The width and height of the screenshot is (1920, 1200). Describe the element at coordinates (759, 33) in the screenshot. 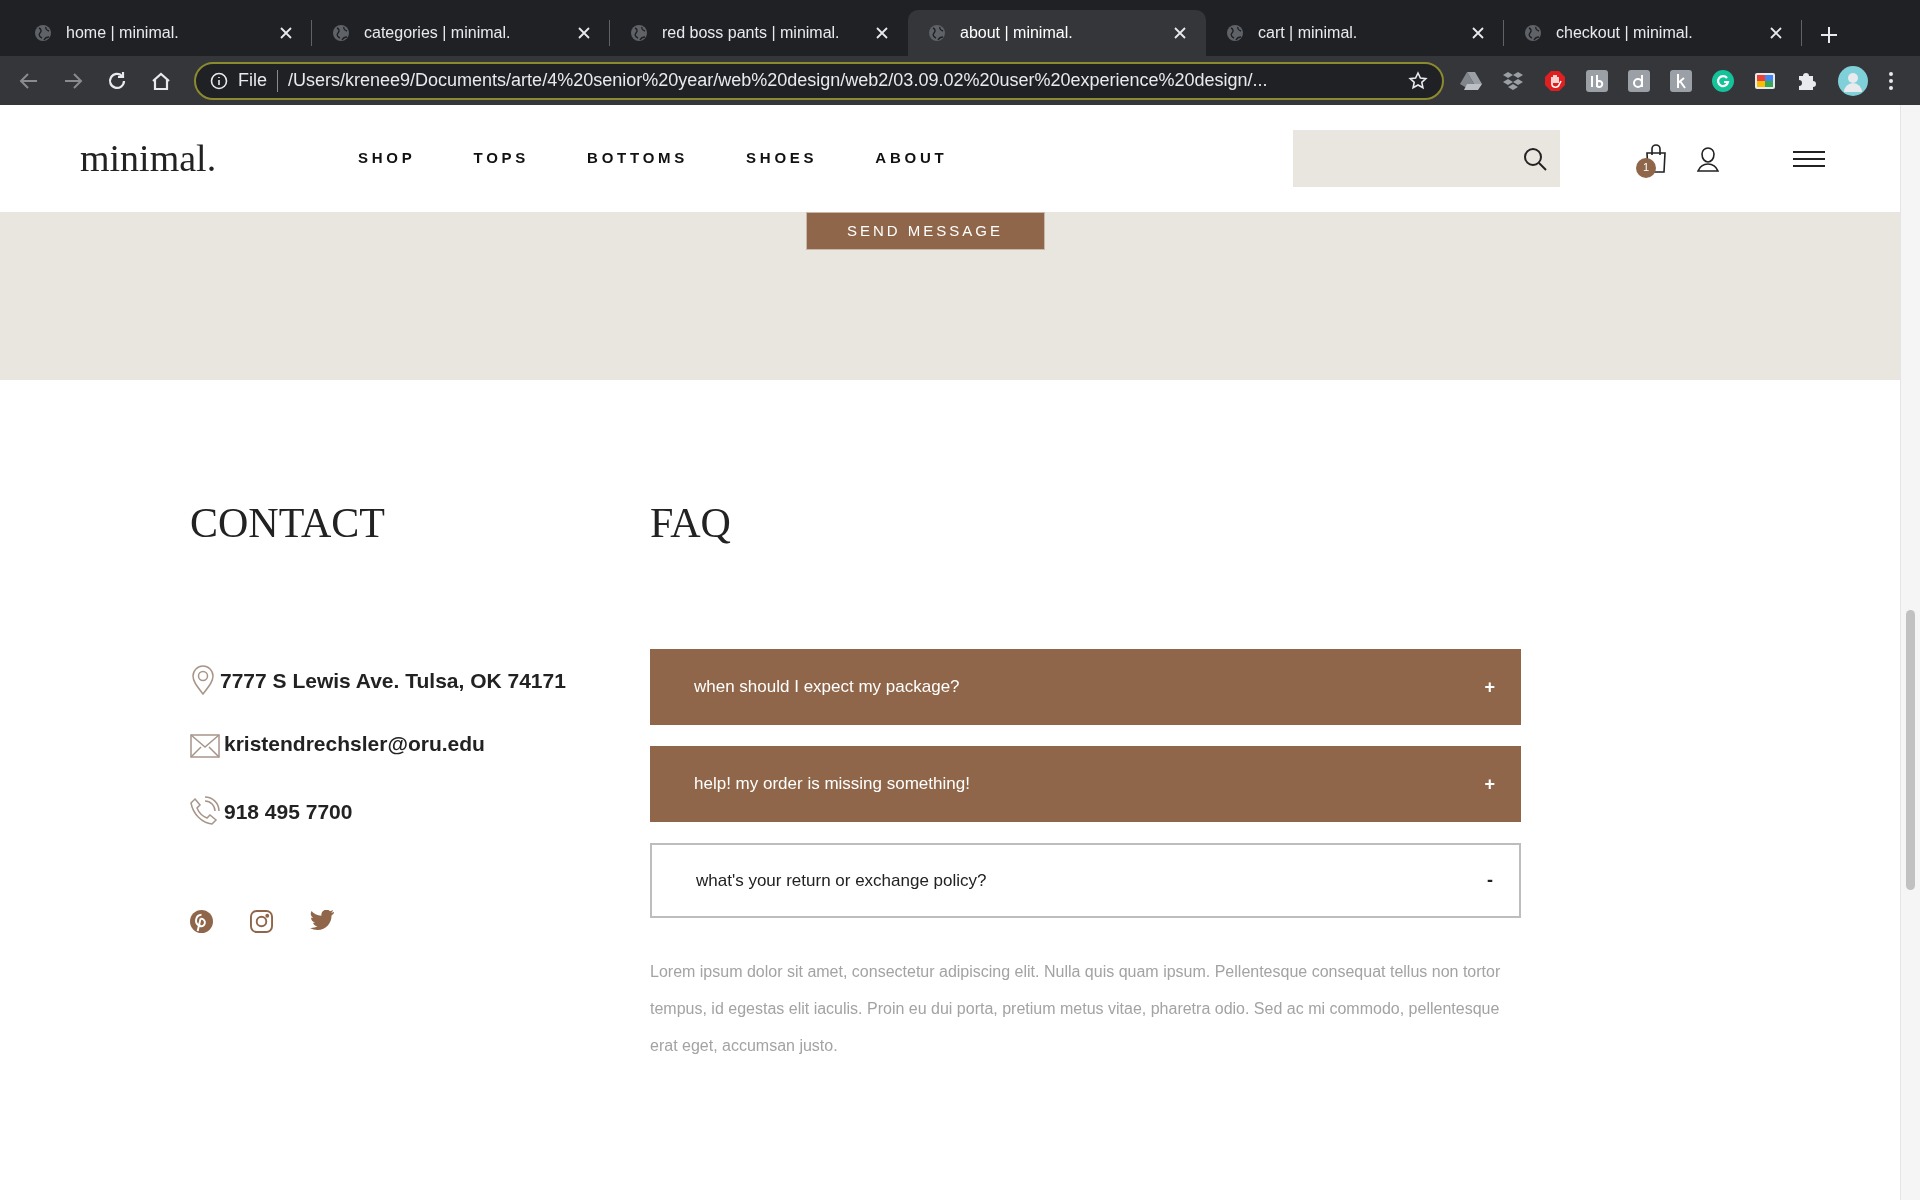

I see `browser-tab: red boss pants | minimal.` at that location.